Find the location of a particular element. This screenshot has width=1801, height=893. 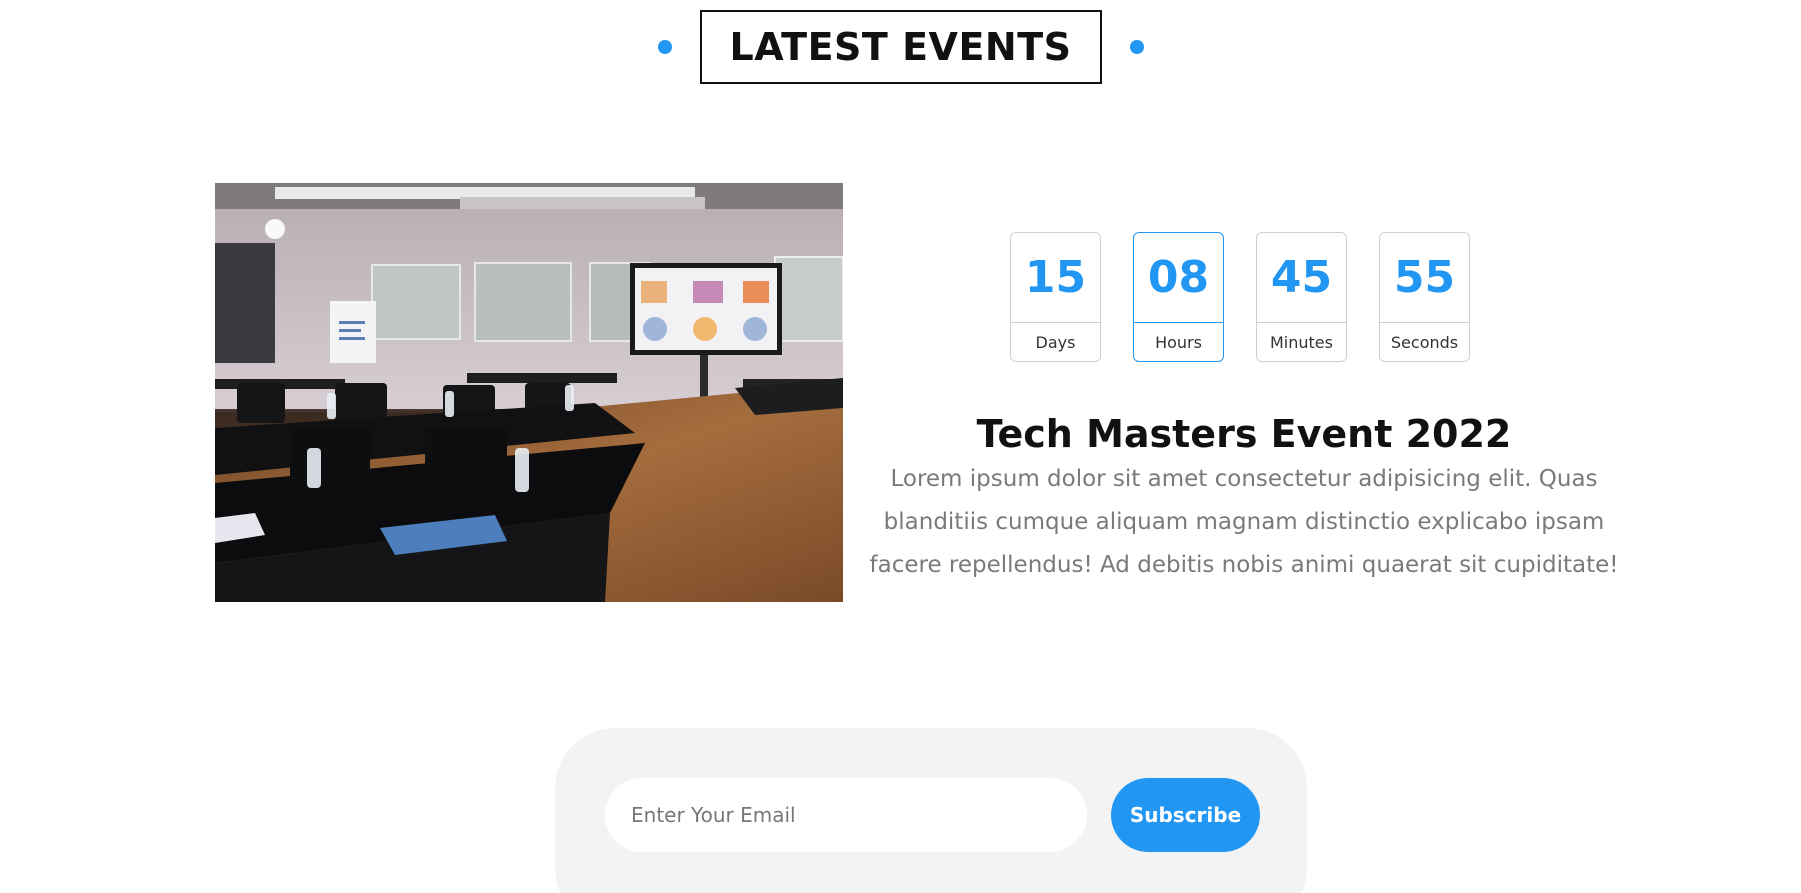

countdown-timer: 15 Days 08 Hours 45 Minutes 55 Seconds is located at coordinates (1240, 297).